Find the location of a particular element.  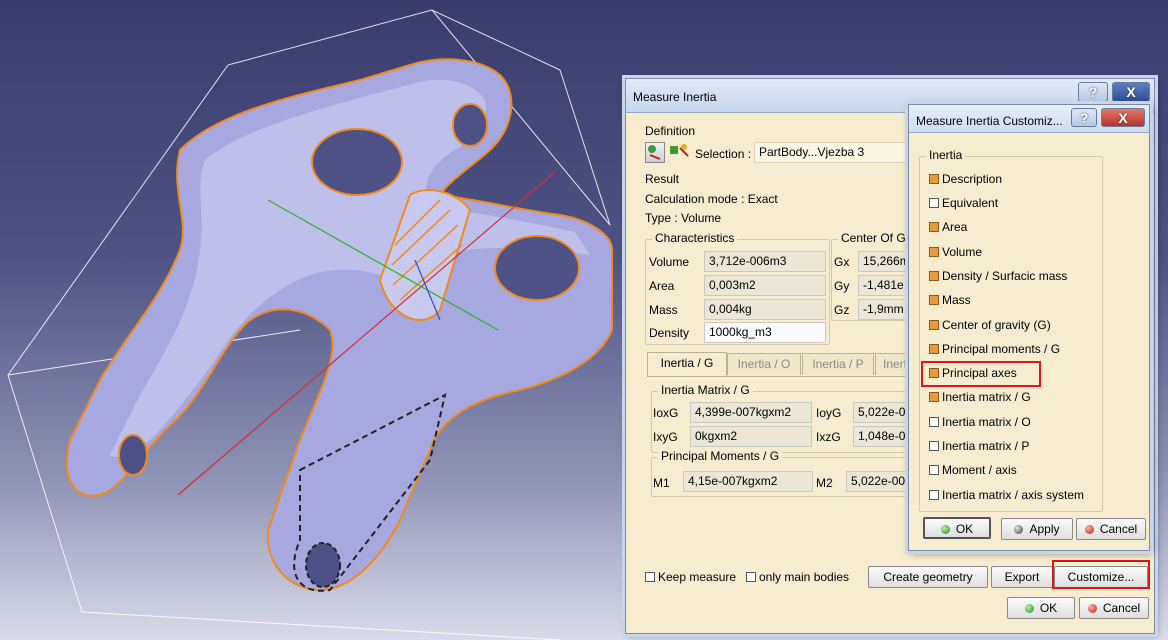

option-label: Inertia matrix / O is located at coordinates (986, 422).